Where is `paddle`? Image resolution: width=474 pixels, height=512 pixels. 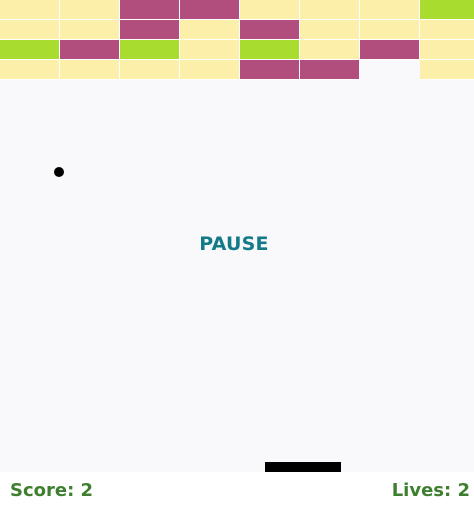 paddle is located at coordinates (303, 467).